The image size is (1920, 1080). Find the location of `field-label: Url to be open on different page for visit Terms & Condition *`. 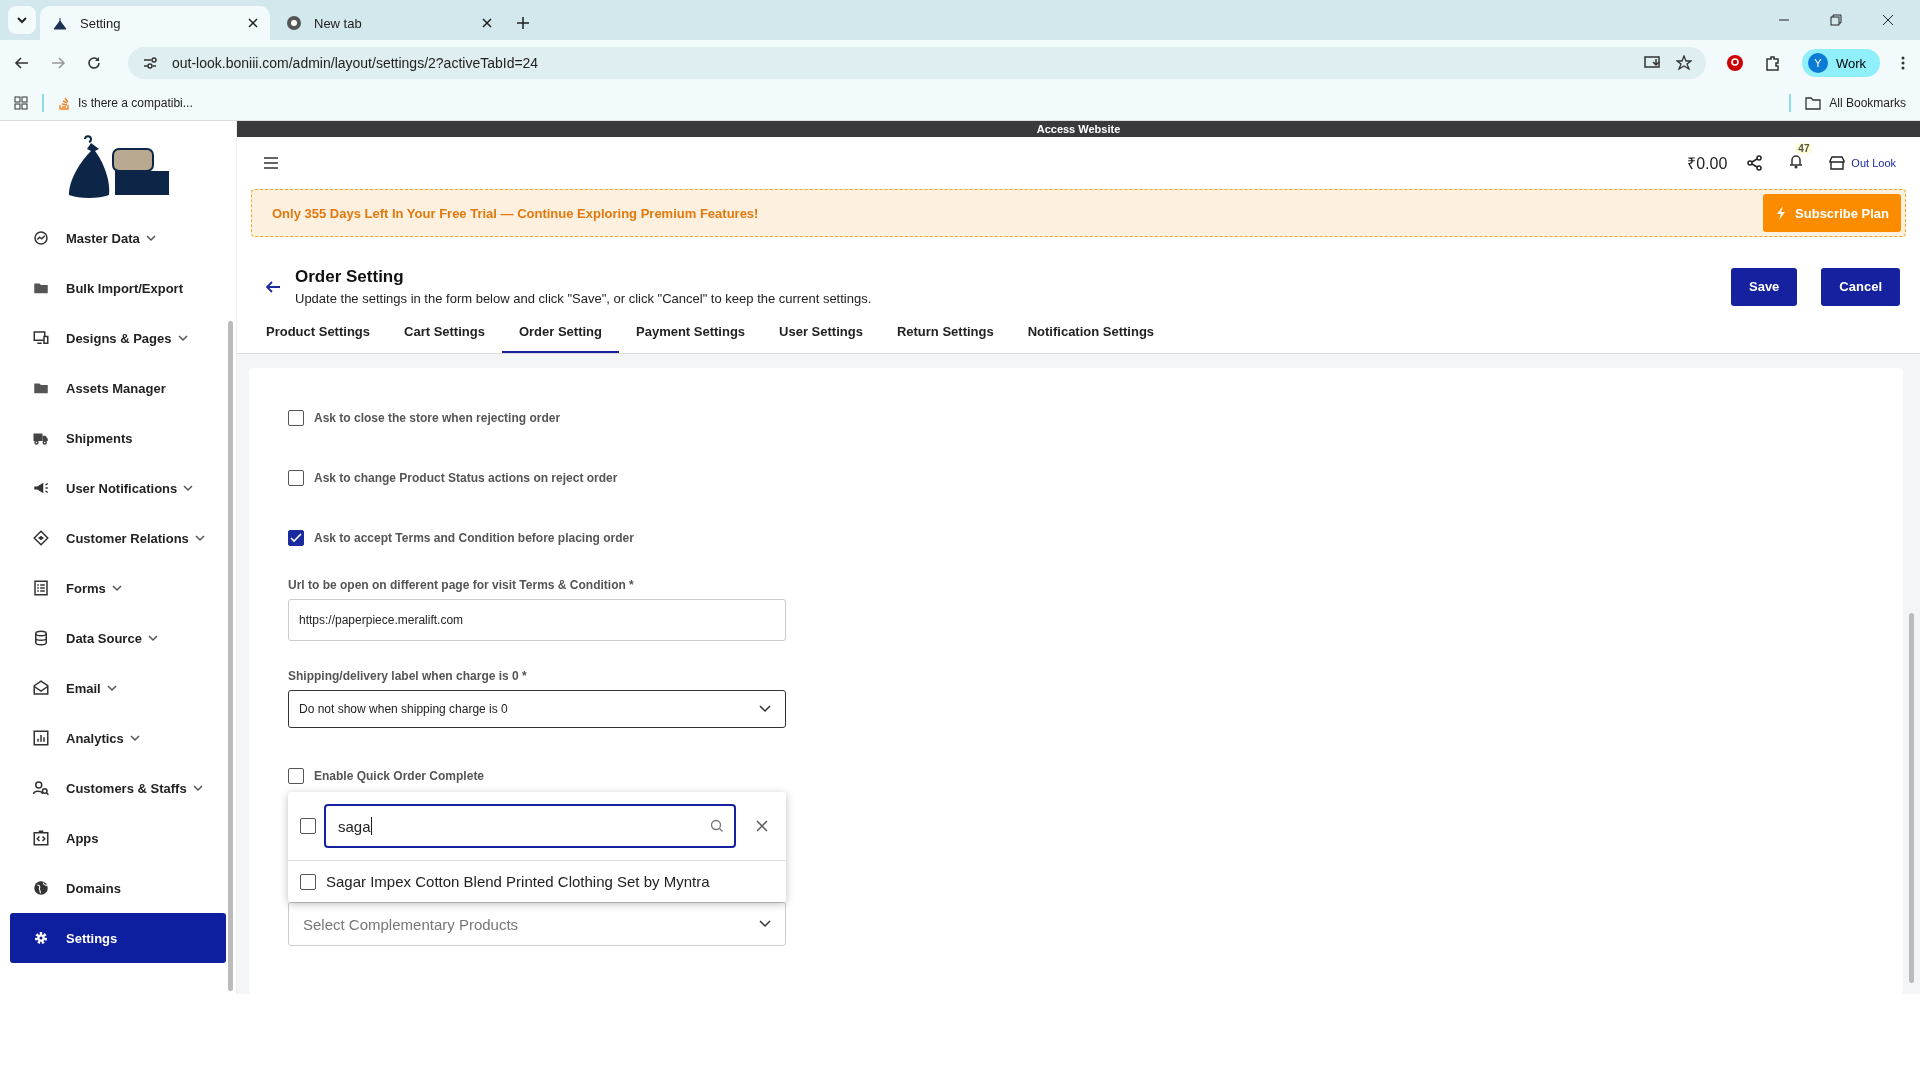

field-label: Url to be open on different page for visit Terms & Condition * is located at coordinates (461, 585).